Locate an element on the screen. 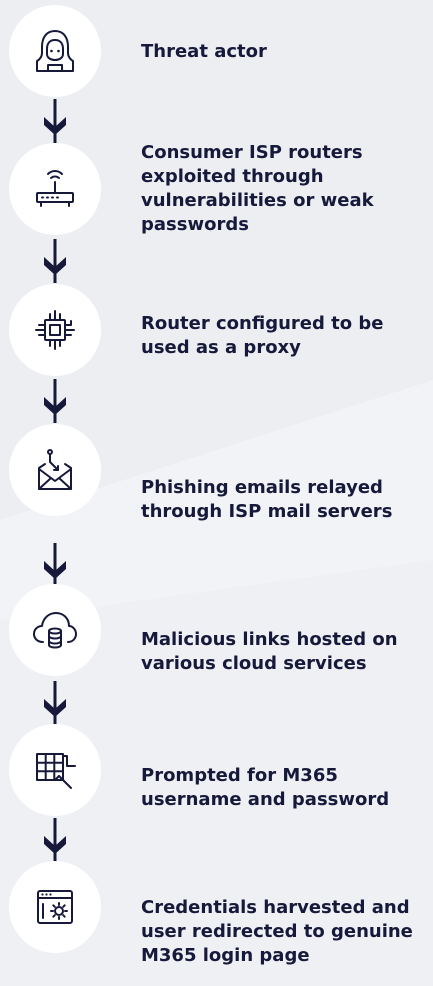 Image resolution: width=433 pixels, height=986 pixels. email-icon is located at coordinates (55, 469).